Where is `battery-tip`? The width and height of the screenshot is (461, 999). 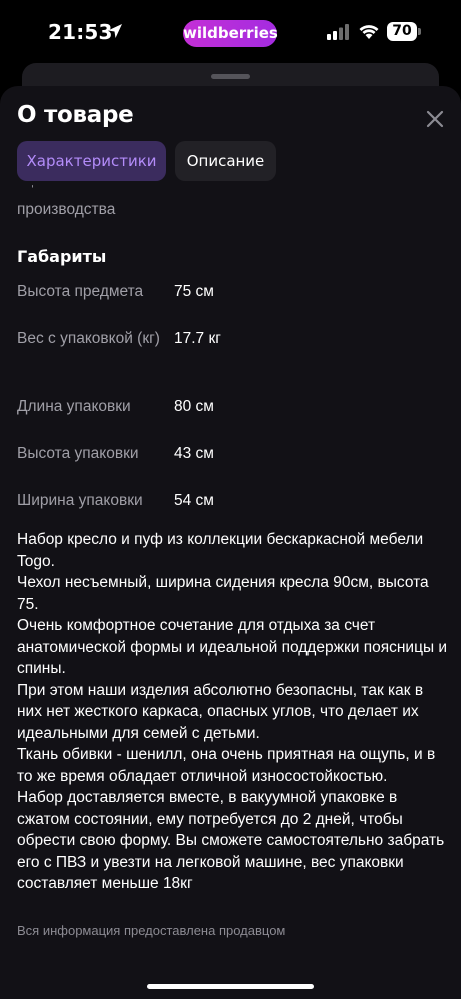
battery-tip is located at coordinates (419, 31).